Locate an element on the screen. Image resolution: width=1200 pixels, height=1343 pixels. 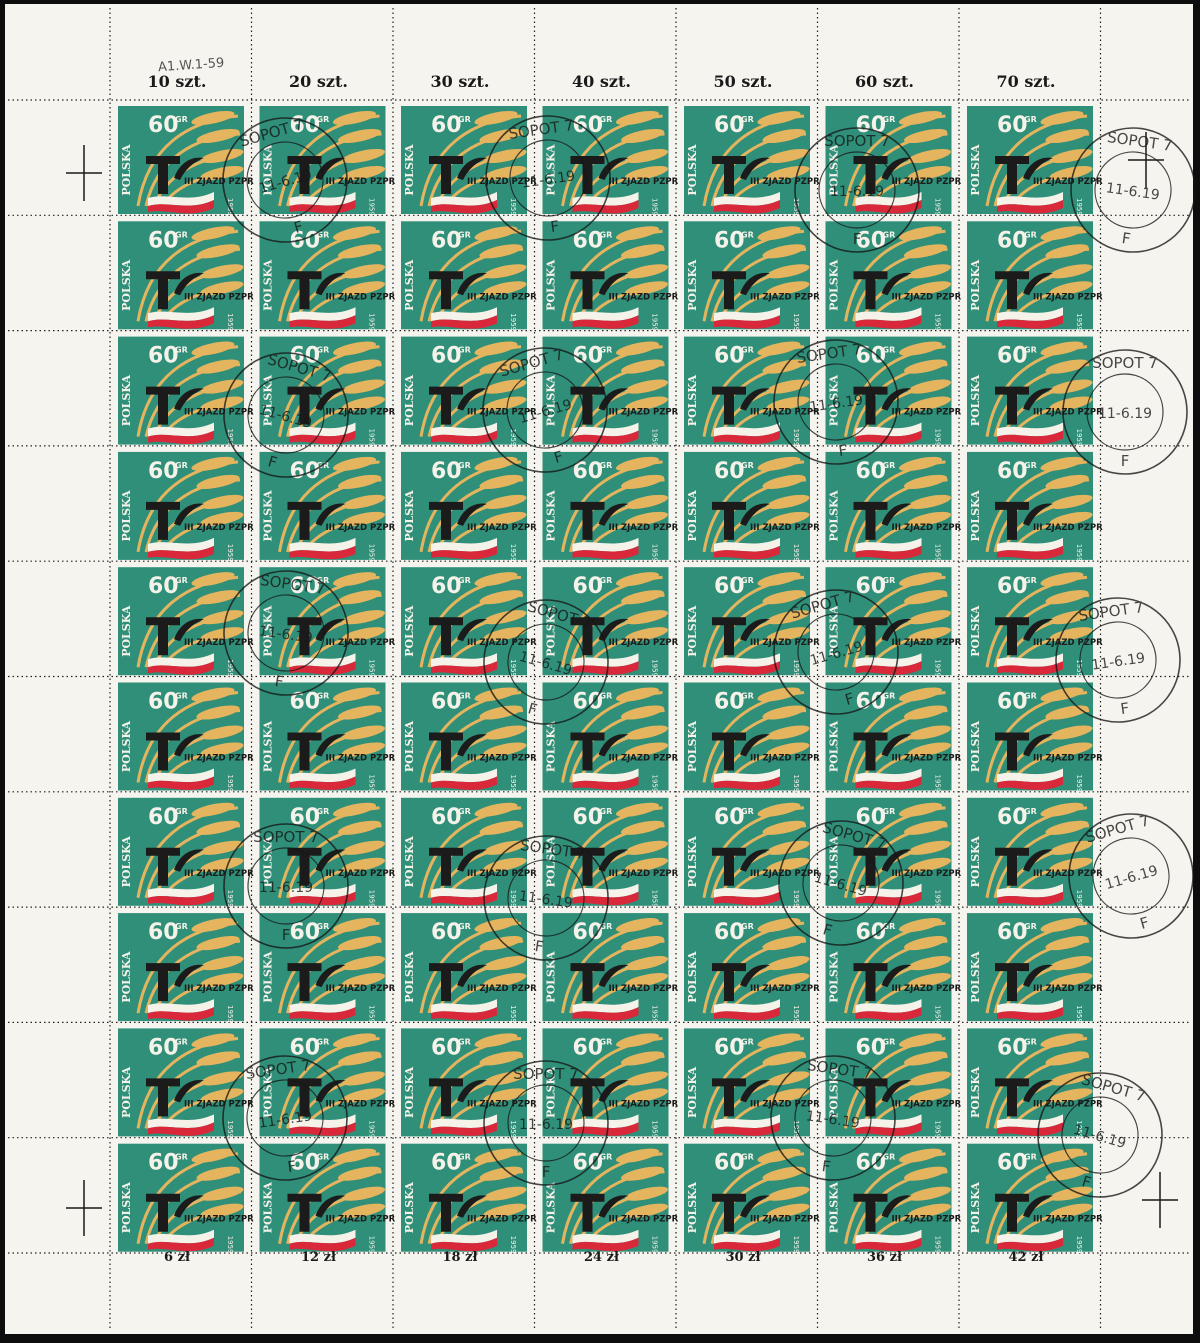
postmark-date-text: 11-6.19 is located at coordinates (857, 192).